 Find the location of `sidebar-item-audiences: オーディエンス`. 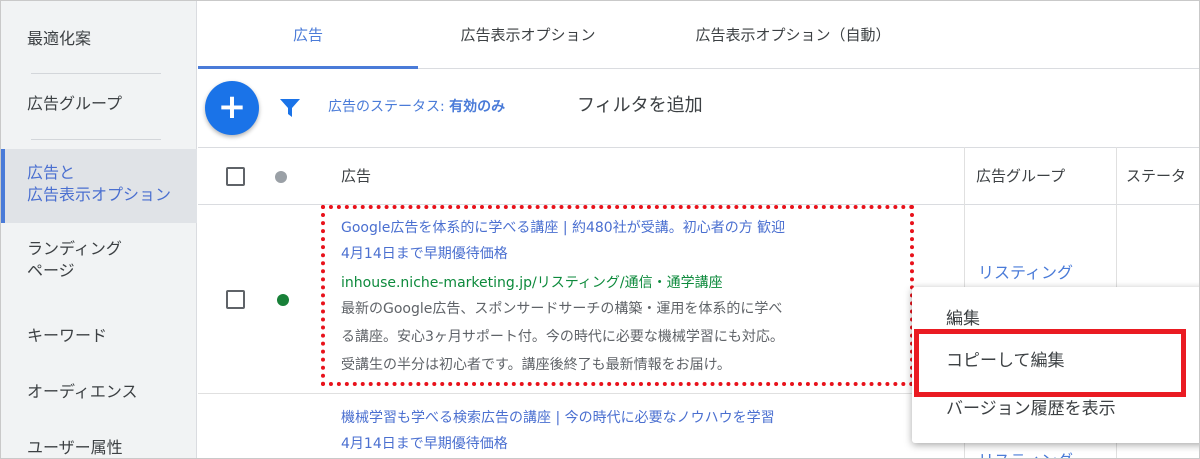

sidebar-item-audiences: オーディエンス is located at coordinates (99, 392).